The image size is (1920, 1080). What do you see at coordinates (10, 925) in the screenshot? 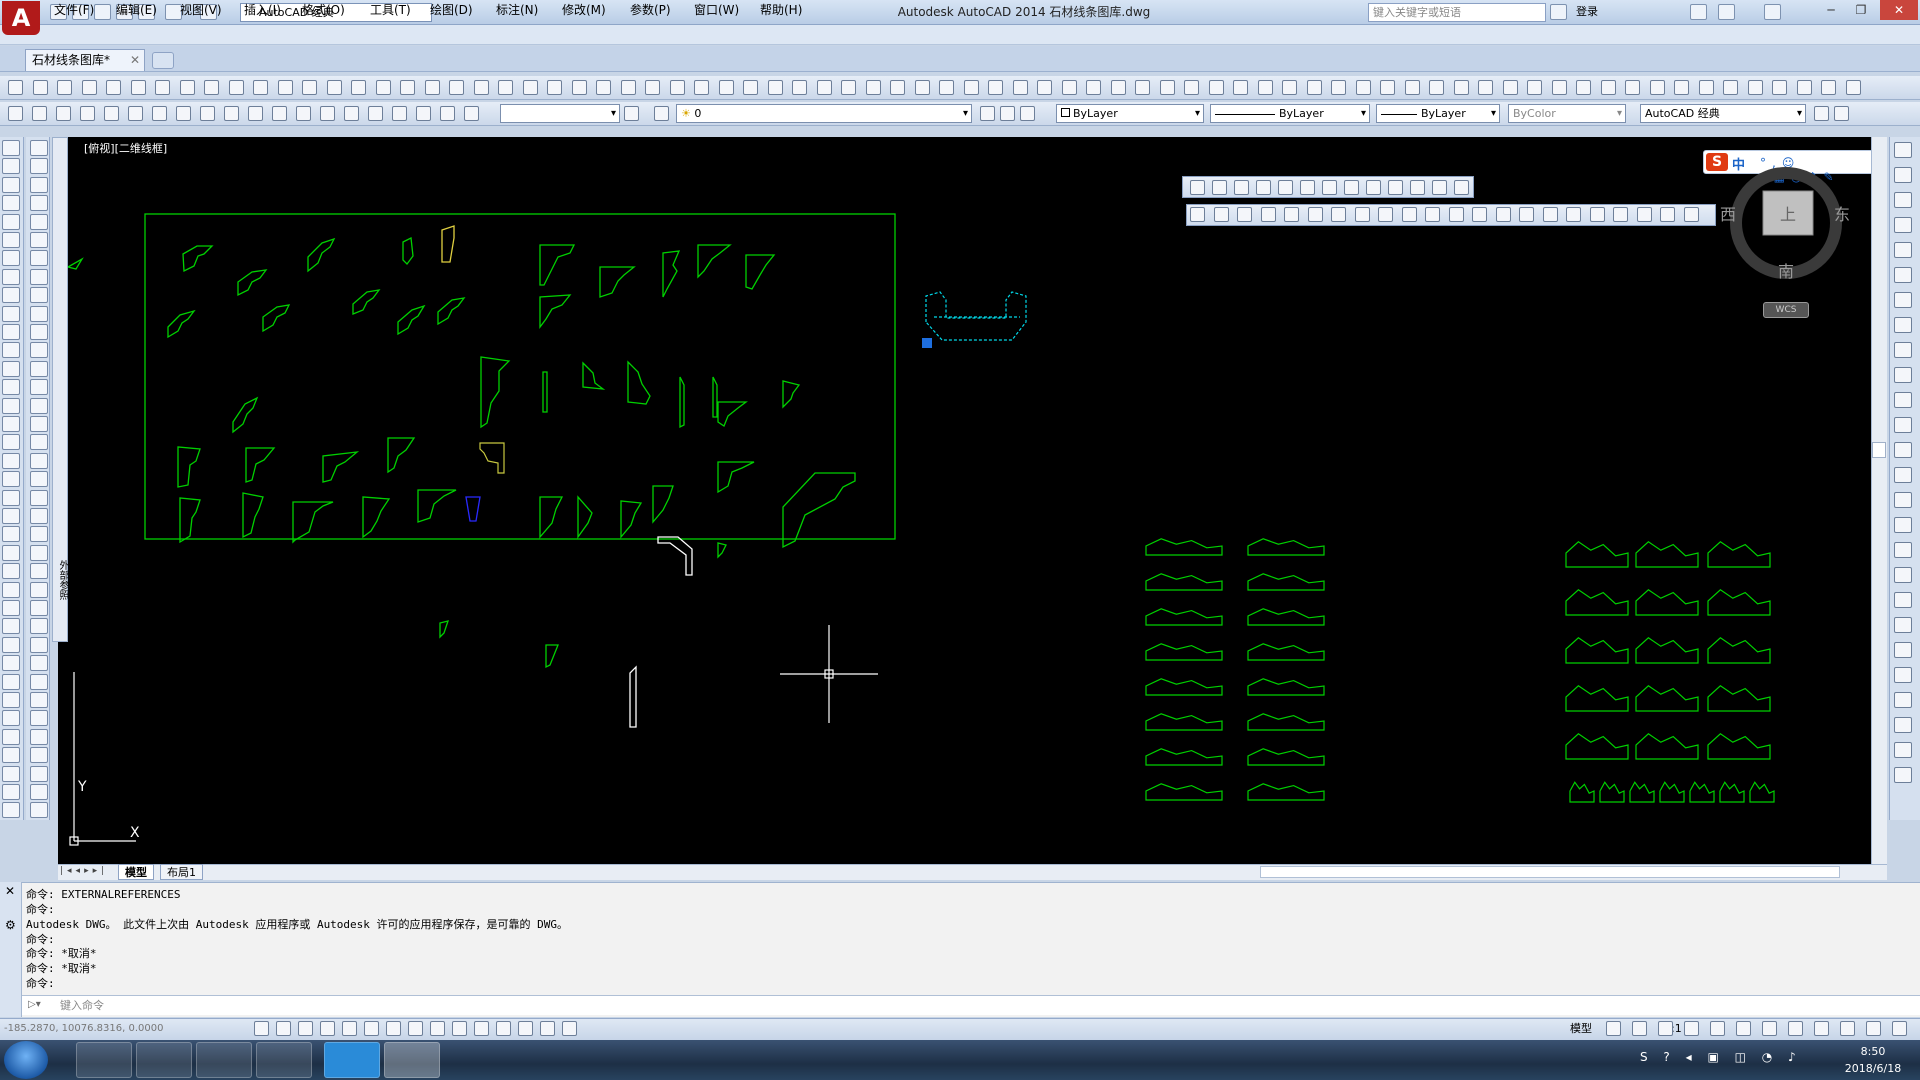
I see `command-settings-icon: ⚙` at bounding box center [10, 925].